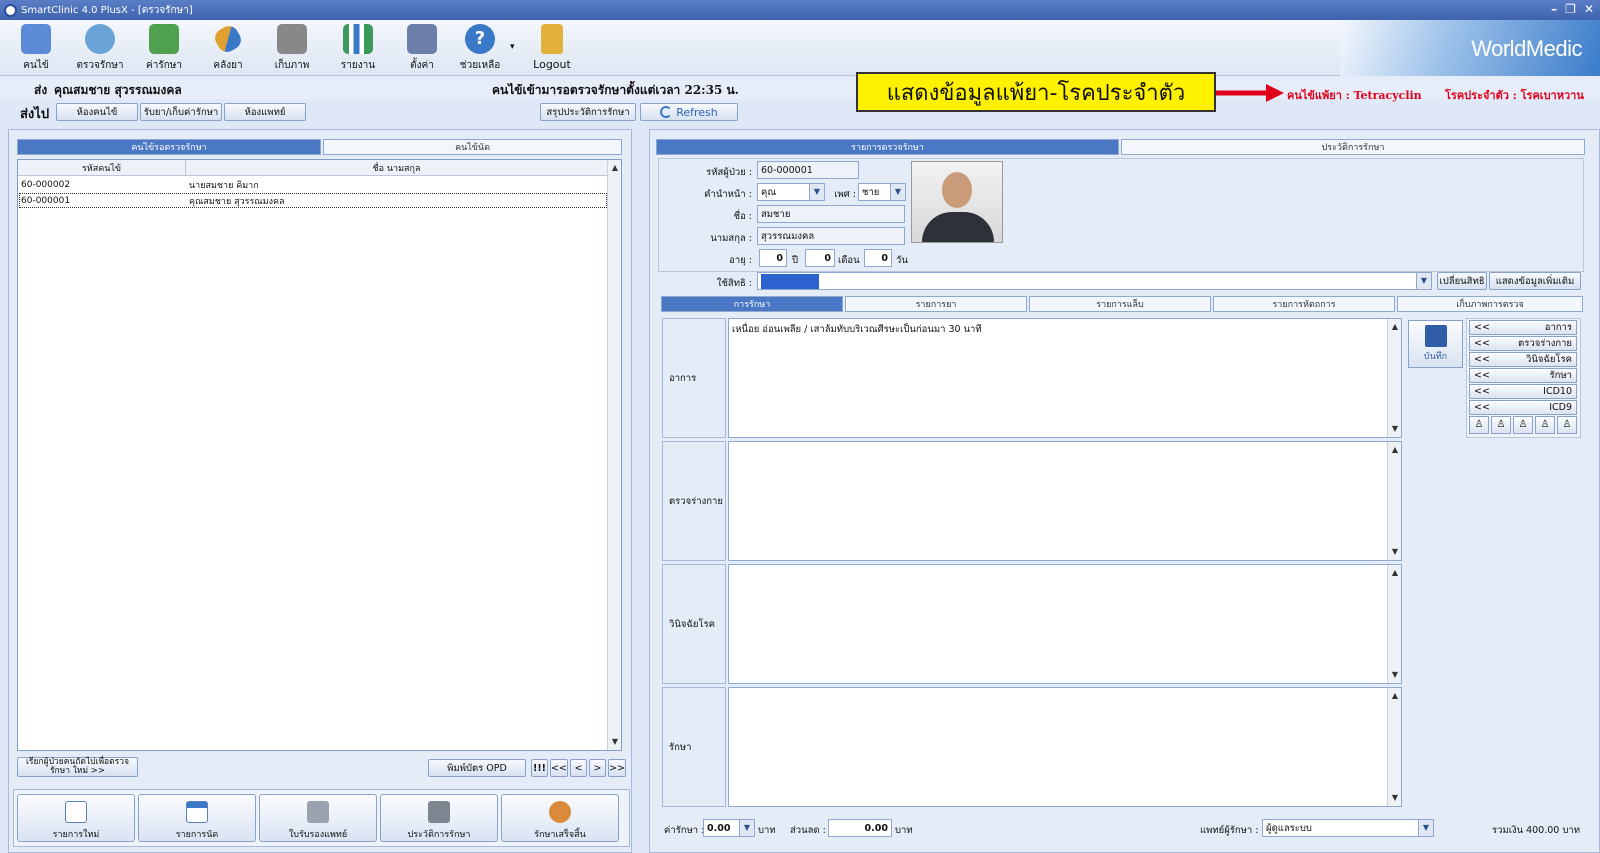  What do you see at coordinates (539, 768) in the screenshot?
I see `pager-first-button: !!!` at bounding box center [539, 768].